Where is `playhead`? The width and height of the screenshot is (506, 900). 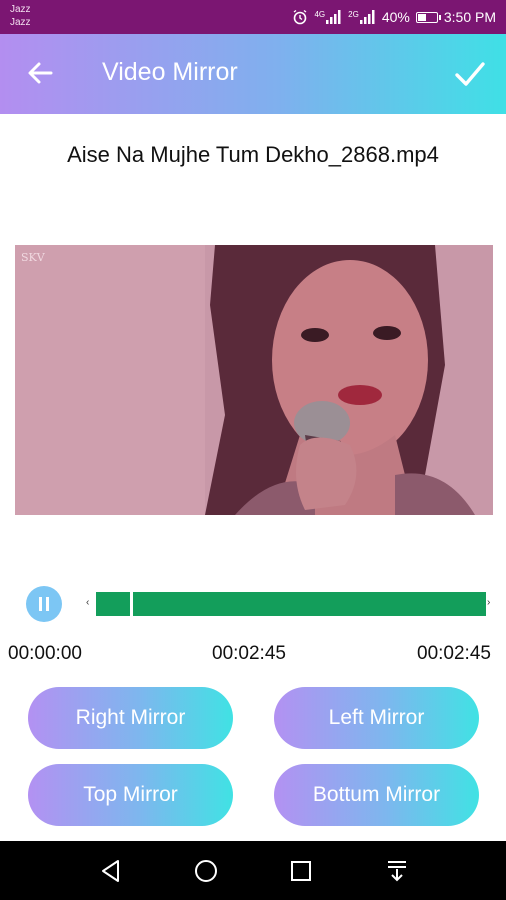
playhead is located at coordinates (131, 604).